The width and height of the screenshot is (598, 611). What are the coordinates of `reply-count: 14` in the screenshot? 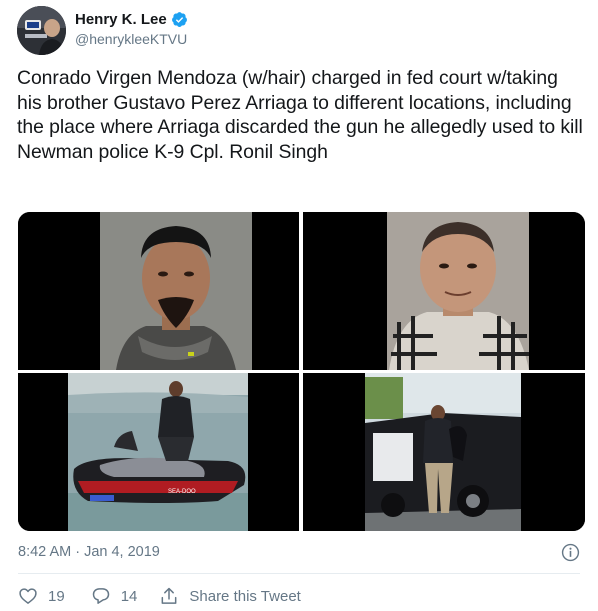 It's located at (129, 596).